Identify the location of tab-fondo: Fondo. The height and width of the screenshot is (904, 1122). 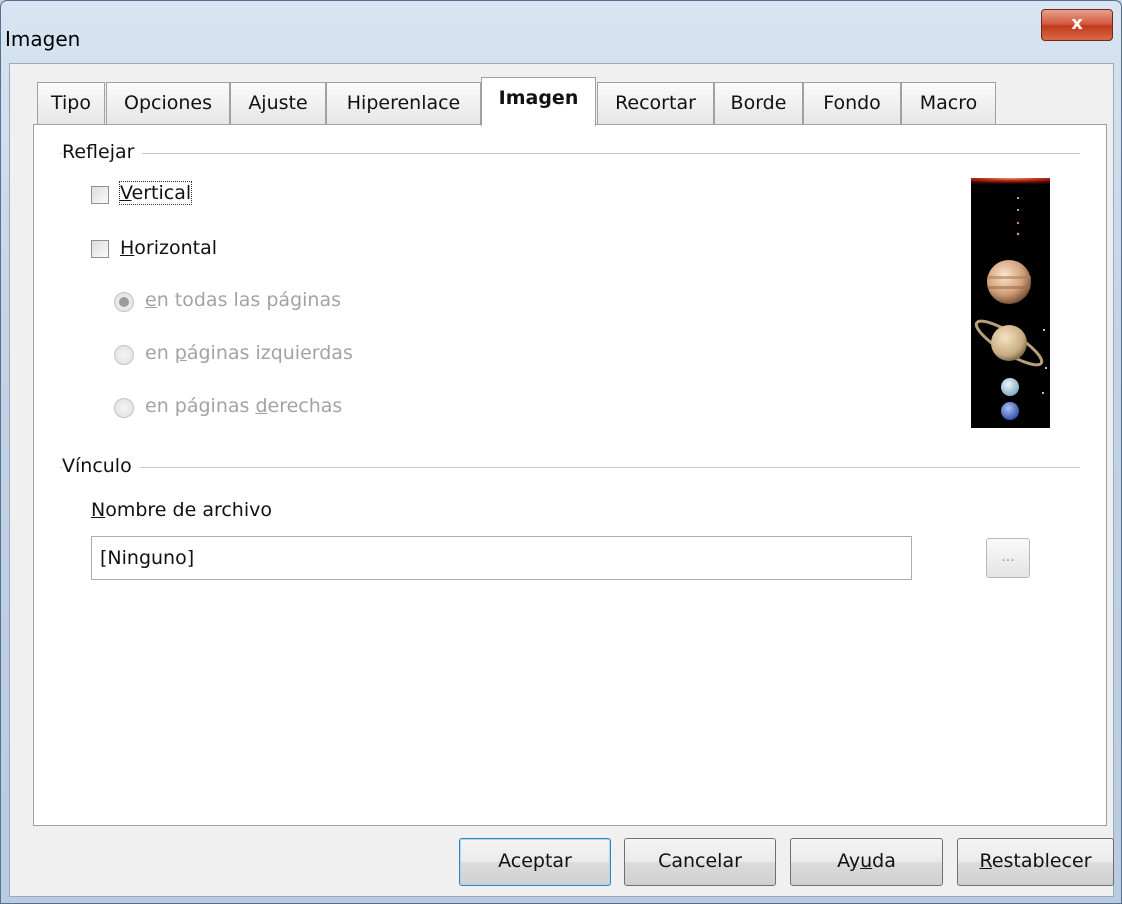
(852, 103).